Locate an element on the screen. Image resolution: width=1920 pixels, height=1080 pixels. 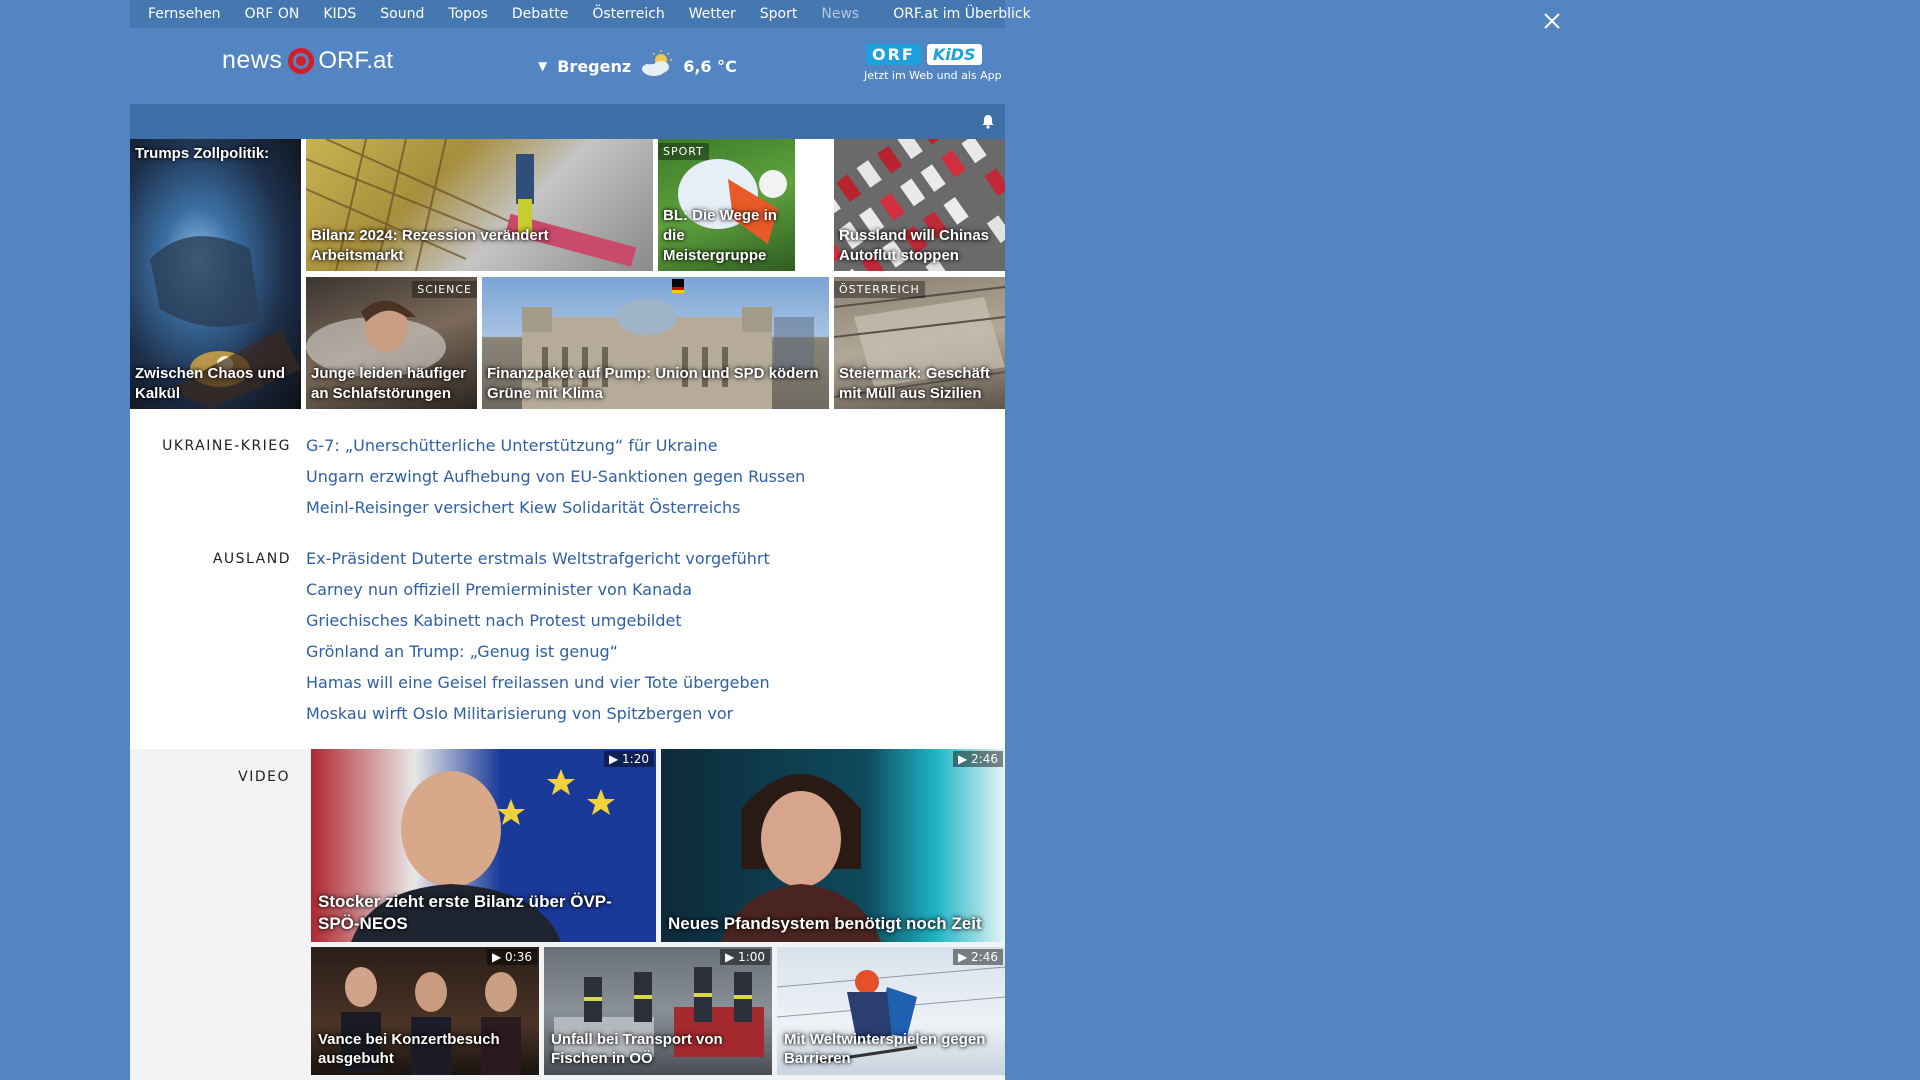
nav-item-sport: Sport is located at coordinates (779, 14).